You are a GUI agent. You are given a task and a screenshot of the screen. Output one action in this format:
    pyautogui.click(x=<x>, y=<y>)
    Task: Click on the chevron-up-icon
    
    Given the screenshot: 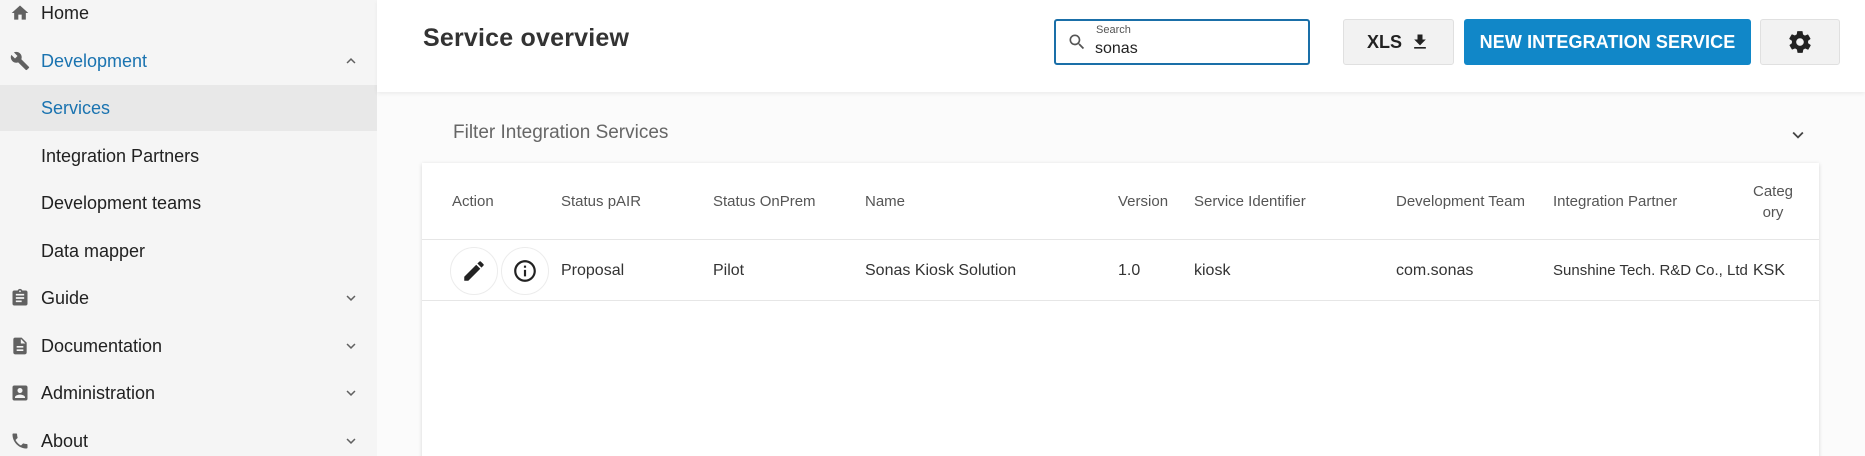 What is the action you would take?
    pyautogui.click(x=351, y=61)
    